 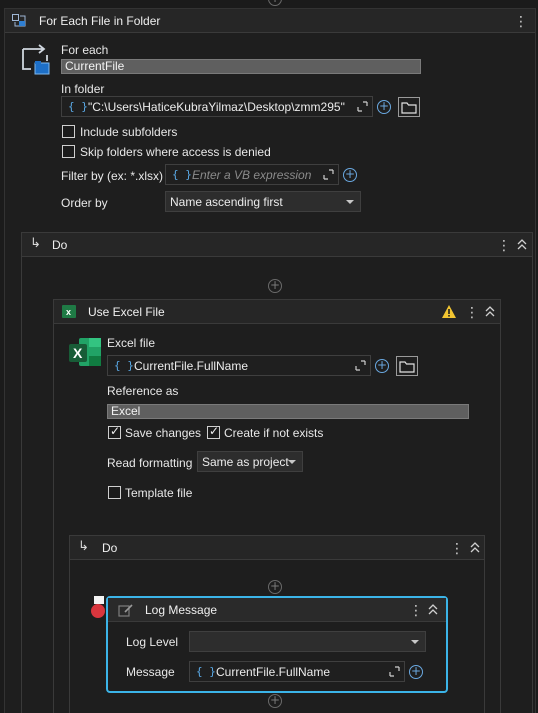 I want to click on for-each-label: For each, so click(x=85, y=50).